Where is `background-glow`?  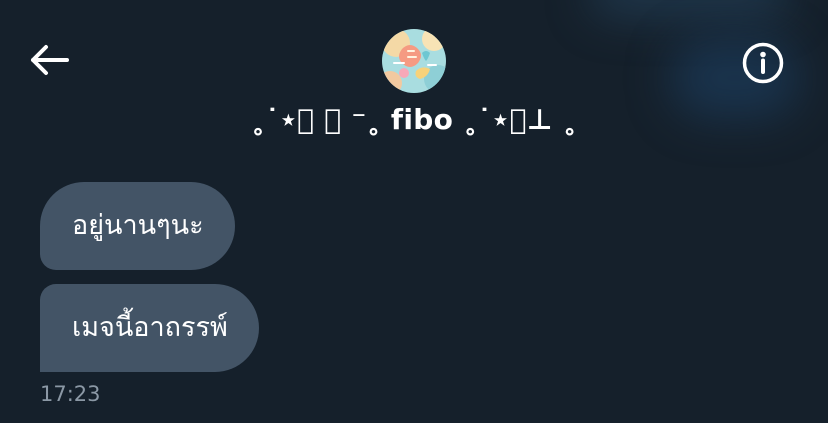
background-glow is located at coordinates (690, 8).